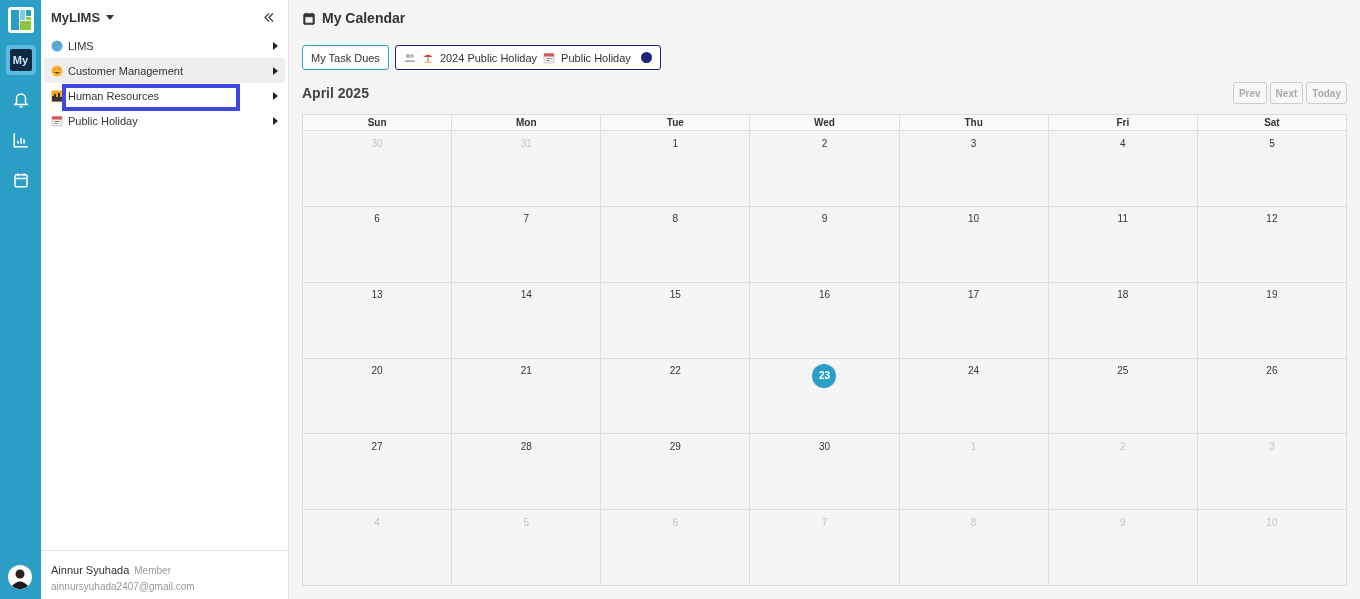  What do you see at coordinates (973, 370) in the screenshot?
I see `day-number: 24` at bounding box center [973, 370].